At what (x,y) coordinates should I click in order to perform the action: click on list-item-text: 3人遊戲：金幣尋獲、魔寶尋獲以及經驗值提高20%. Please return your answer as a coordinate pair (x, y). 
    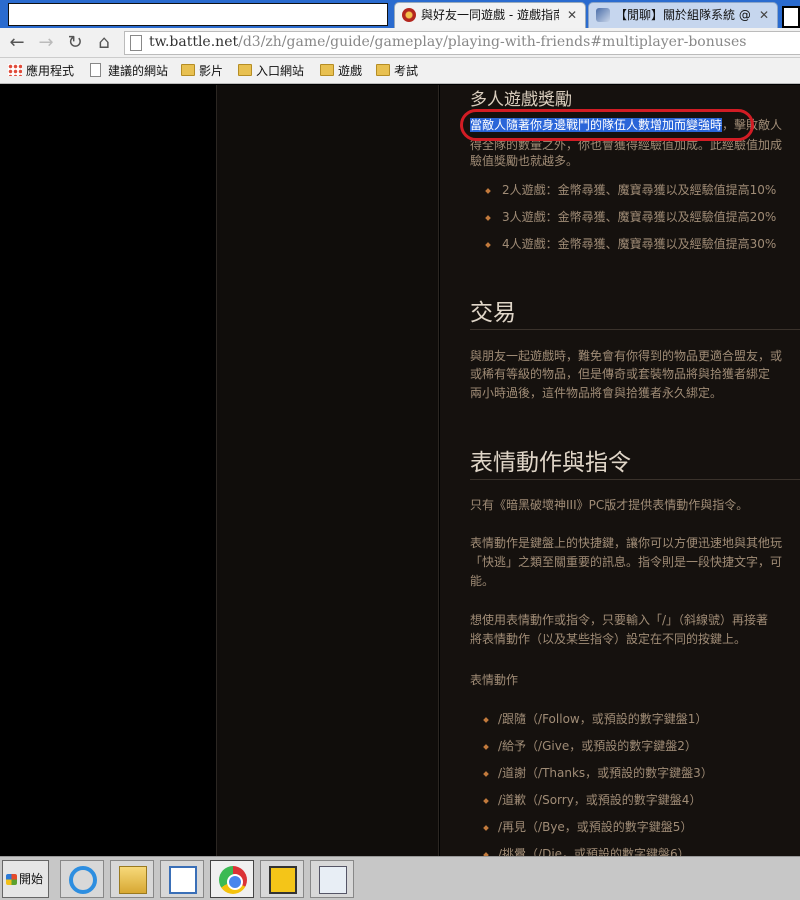
    Looking at the image, I should click on (639, 217).